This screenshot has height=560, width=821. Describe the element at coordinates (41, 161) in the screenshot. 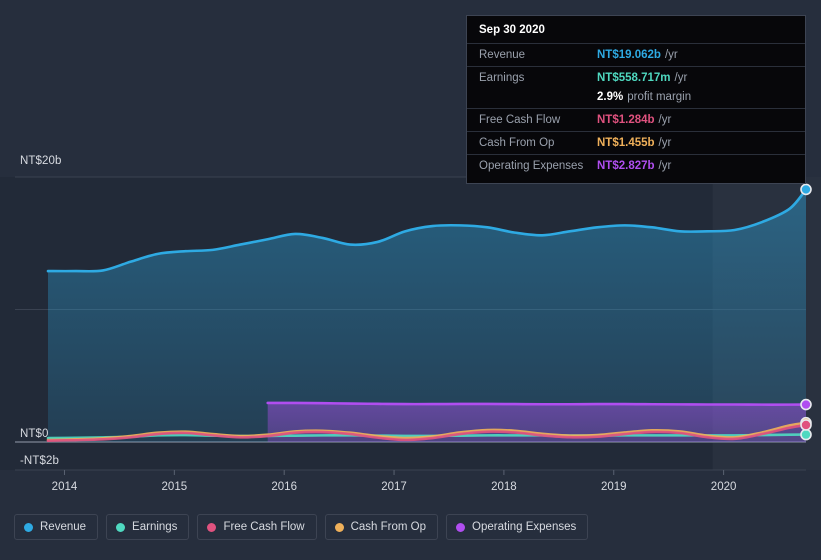

I see `y-axis-label-top: NT$20b` at that location.